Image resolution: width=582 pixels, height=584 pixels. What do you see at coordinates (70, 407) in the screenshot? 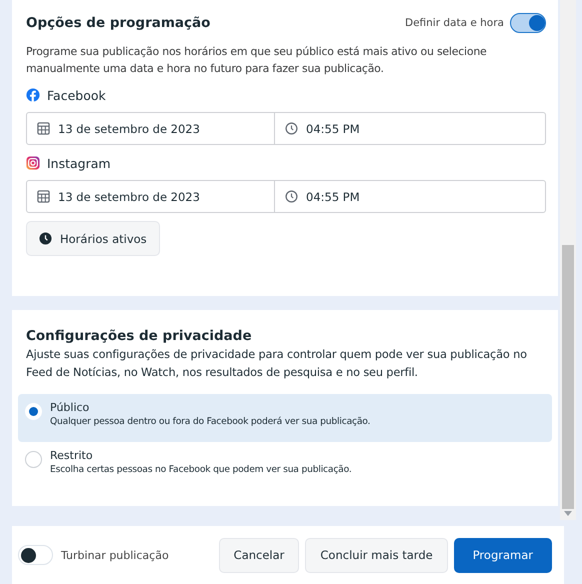
I see `option-label: Público` at bounding box center [70, 407].